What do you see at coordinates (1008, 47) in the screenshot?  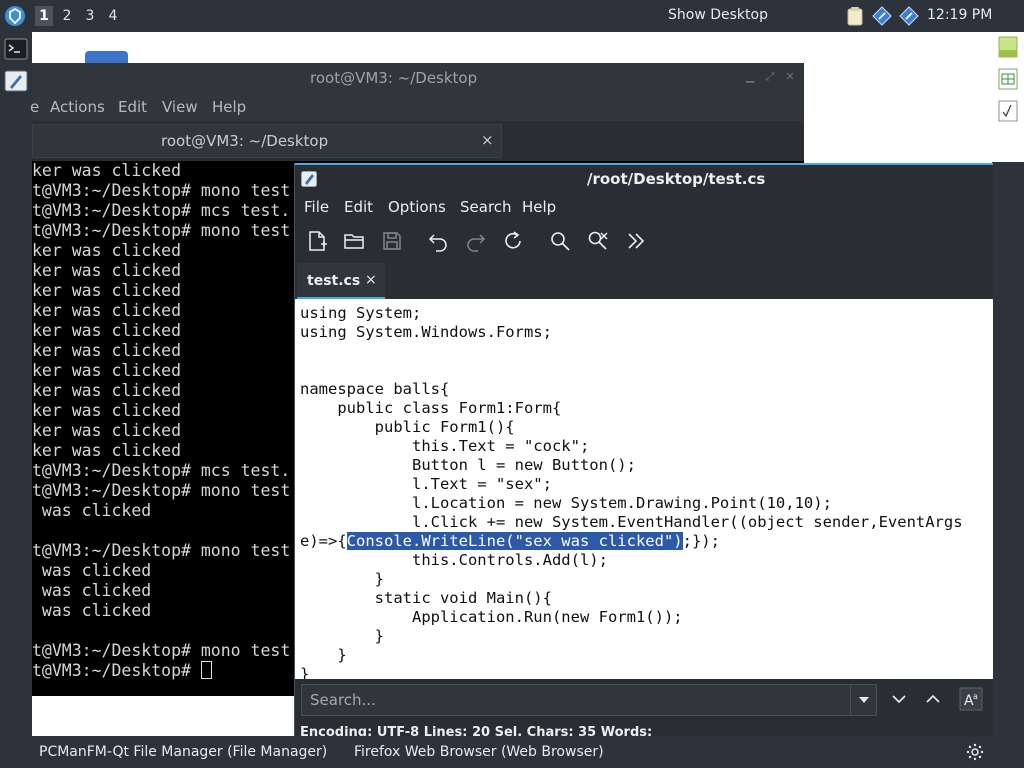 I see `qt-file-icon` at bounding box center [1008, 47].